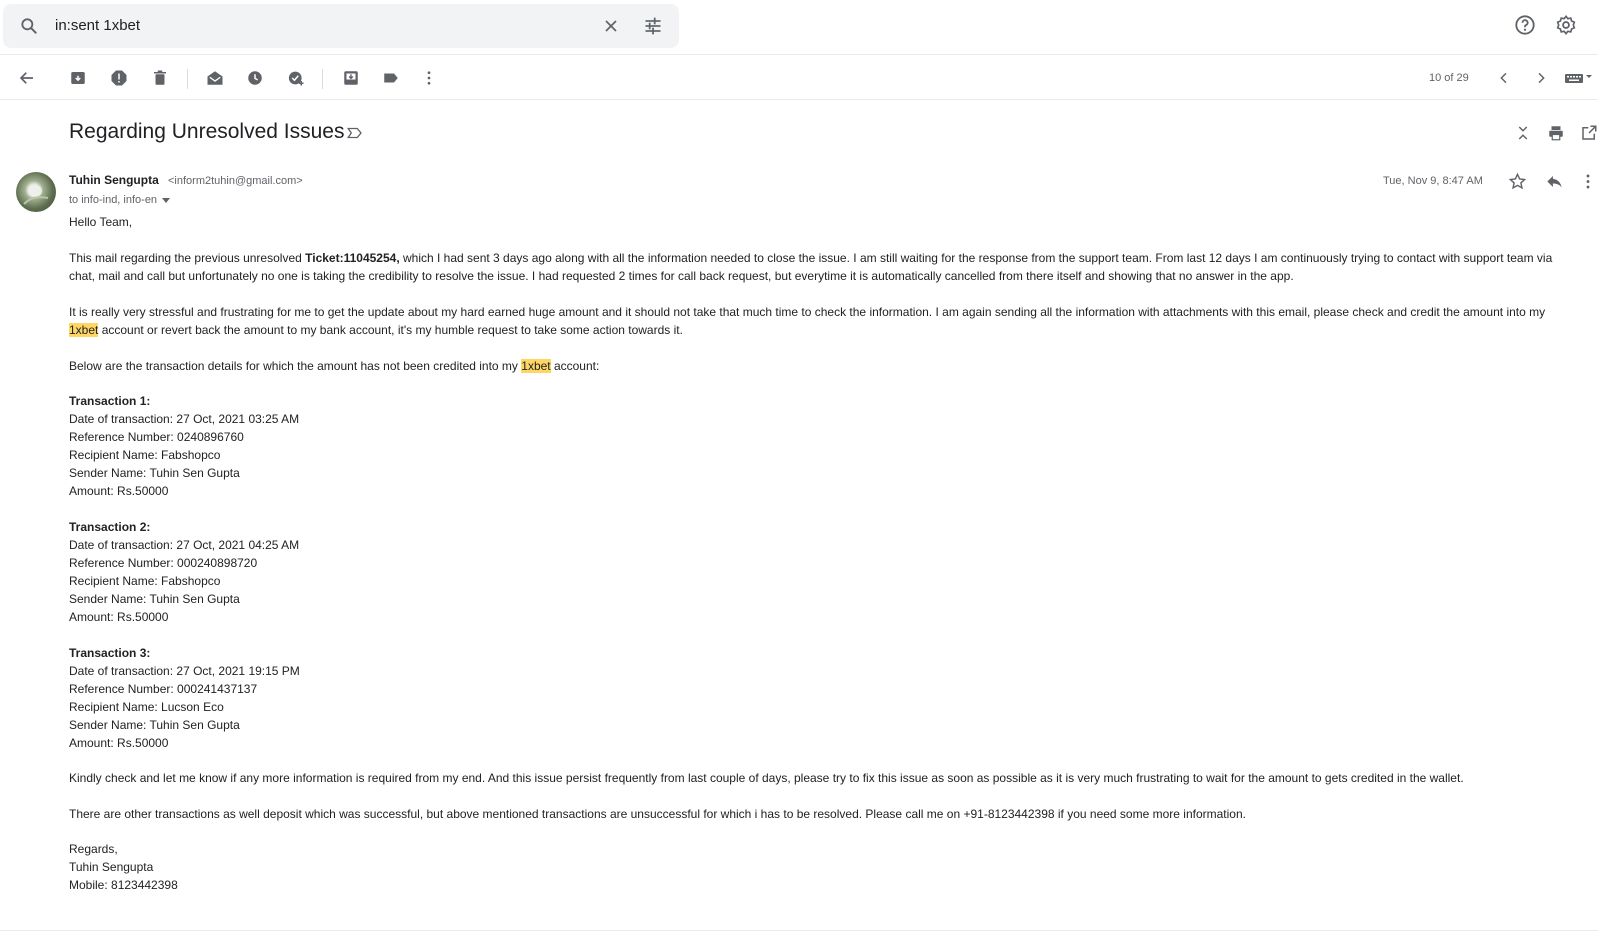  Describe the element at coordinates (1554, 181) in the screenshot. I see `reply-icon` at that location.